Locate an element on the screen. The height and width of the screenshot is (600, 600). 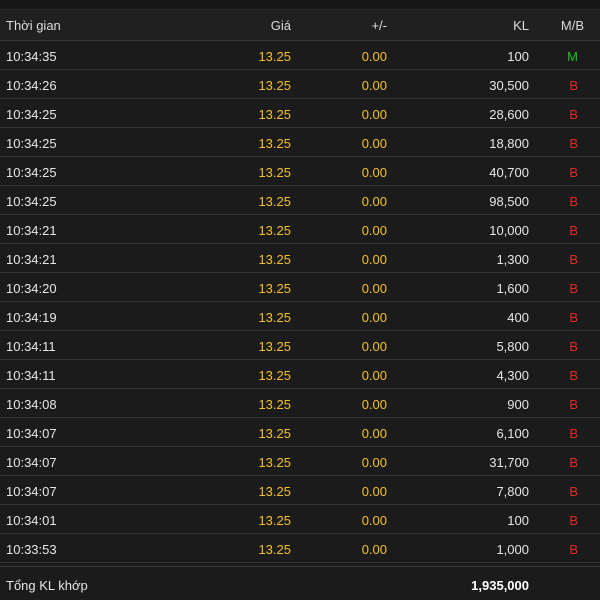
trade-volume: 10,000 is located at coordinates (509, 230).